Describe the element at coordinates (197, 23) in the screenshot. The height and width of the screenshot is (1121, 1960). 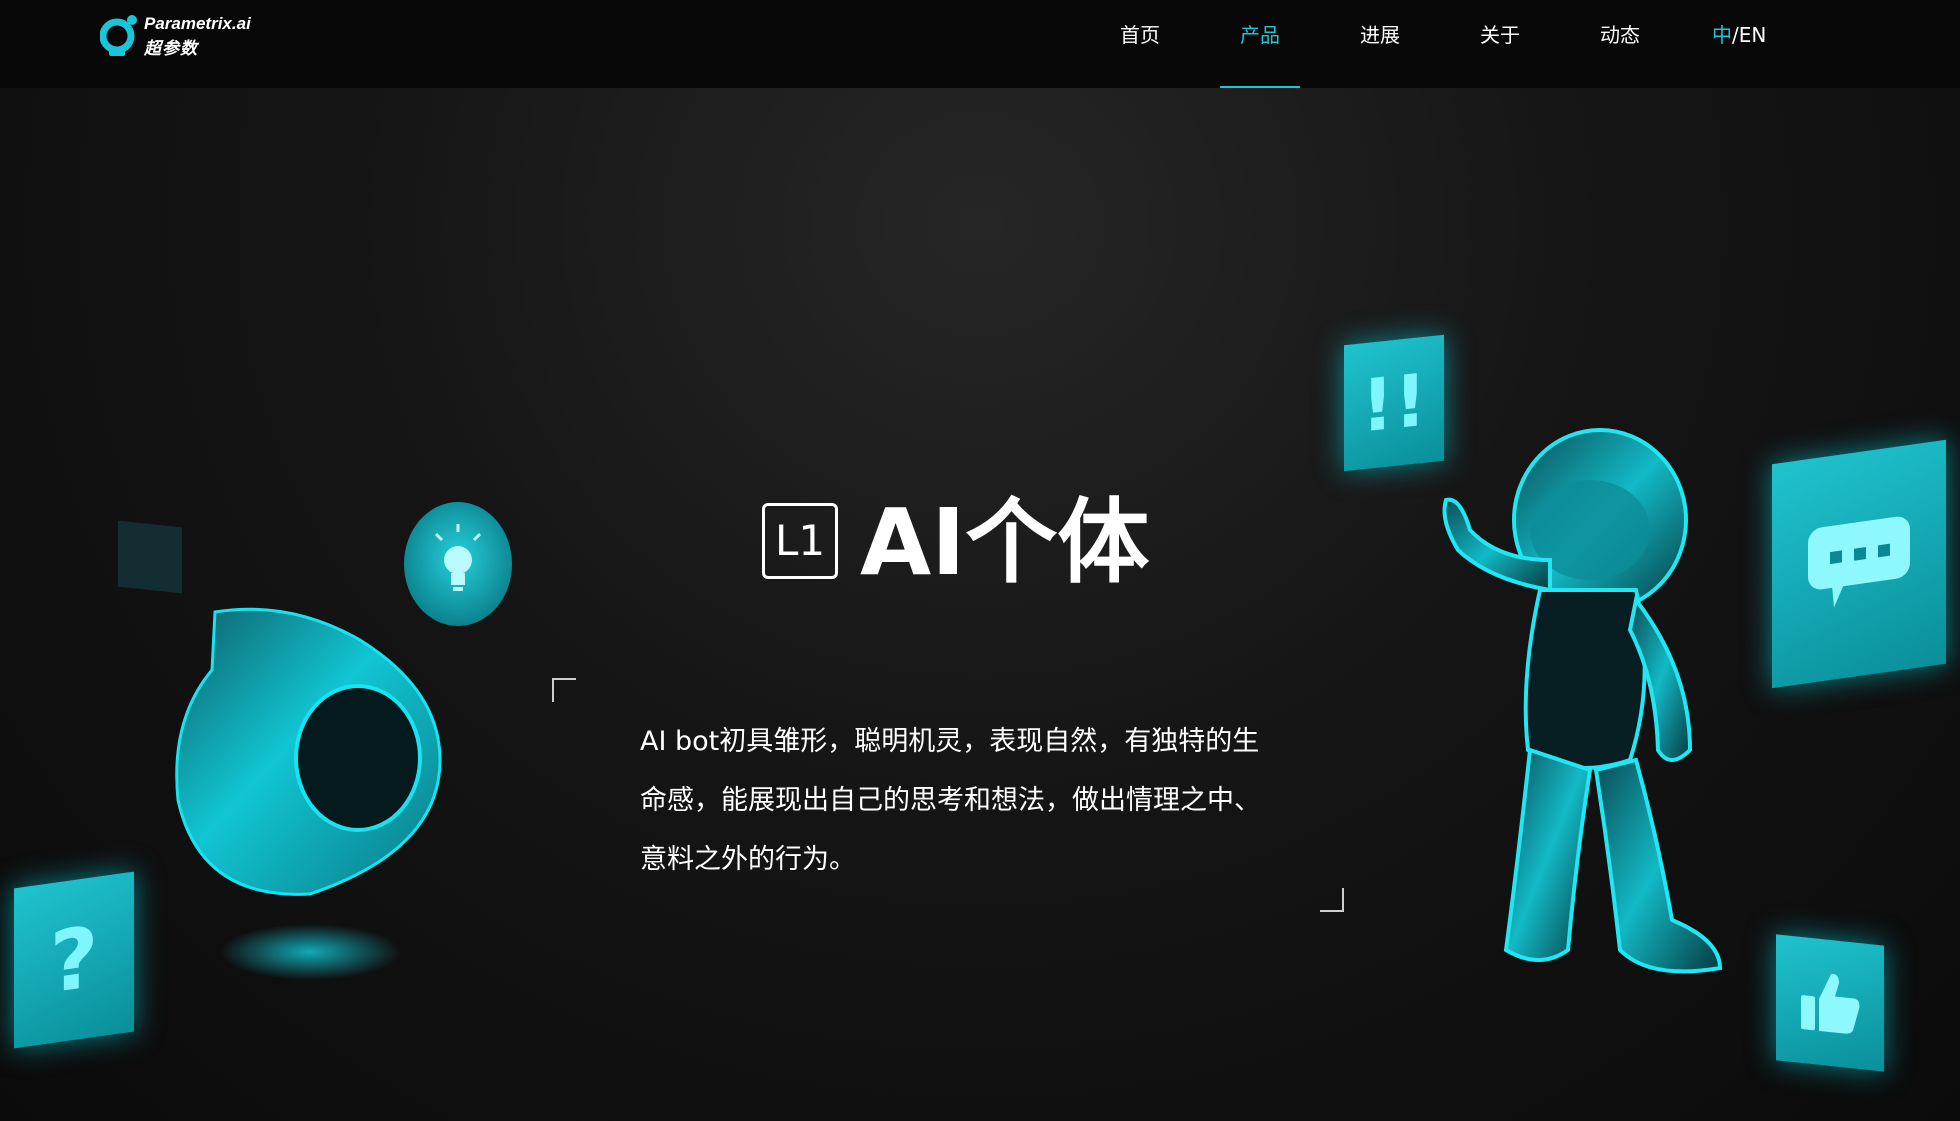
I see `brand-name-en: Parametrix.ai` at that location.